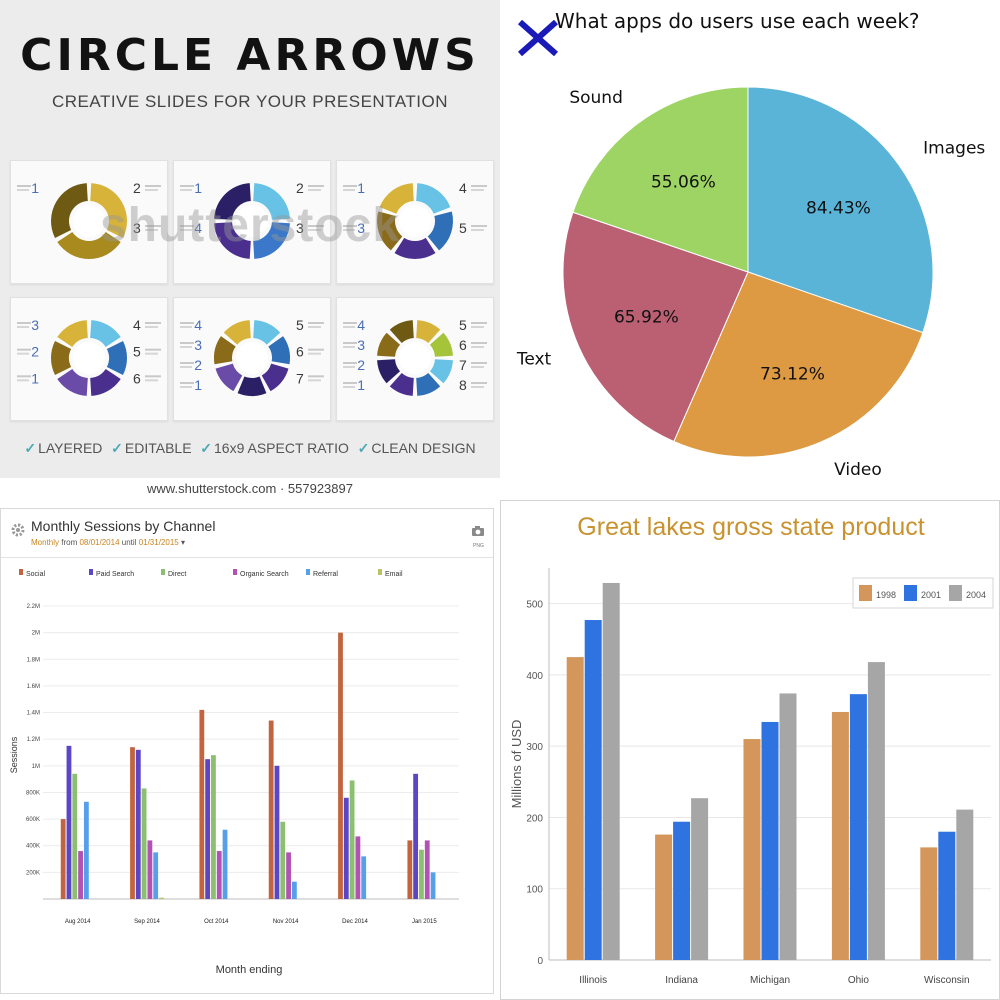 Image resolution: width=1000 pixels, height=1000 pixels. Describe the element at coordinates (355, 922) in the screenshot. I see `x-tick-label: Dec 2014` at that location.